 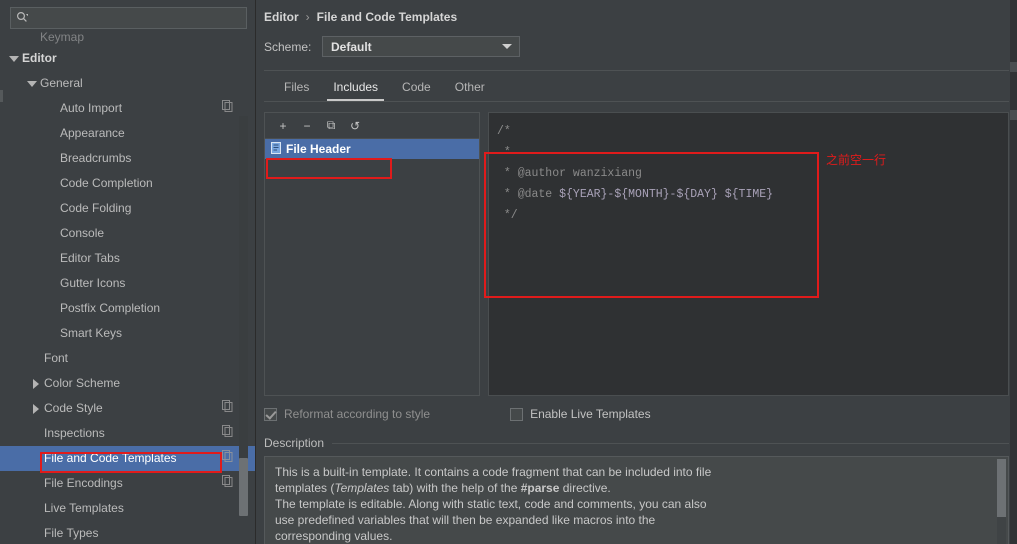 What do you see at coordinates (294, 443) in the screenshot?
I see `description-title: Description` at bounding box center [294, 443].